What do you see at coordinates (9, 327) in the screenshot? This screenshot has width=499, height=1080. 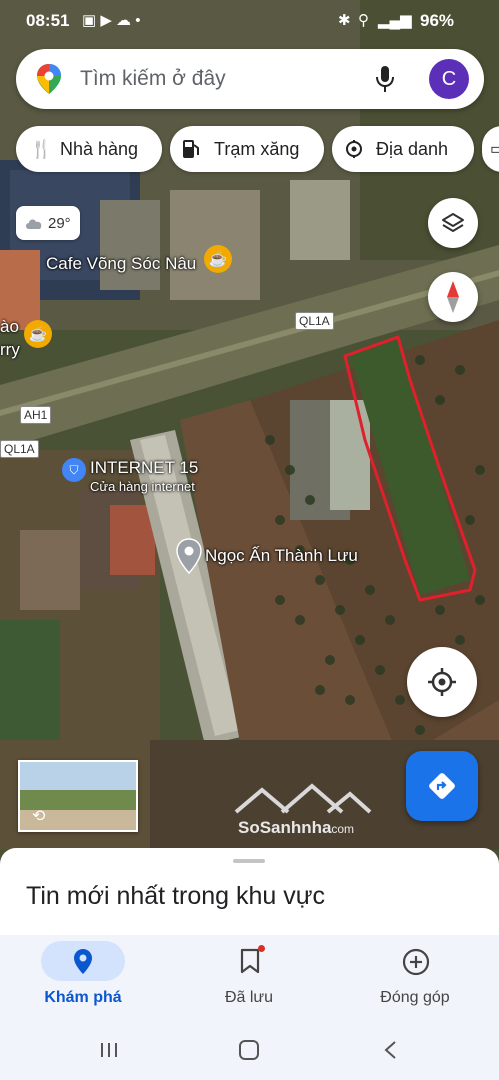 I see `cafe-left-label-1: ào` at bounding box center [9, 327].